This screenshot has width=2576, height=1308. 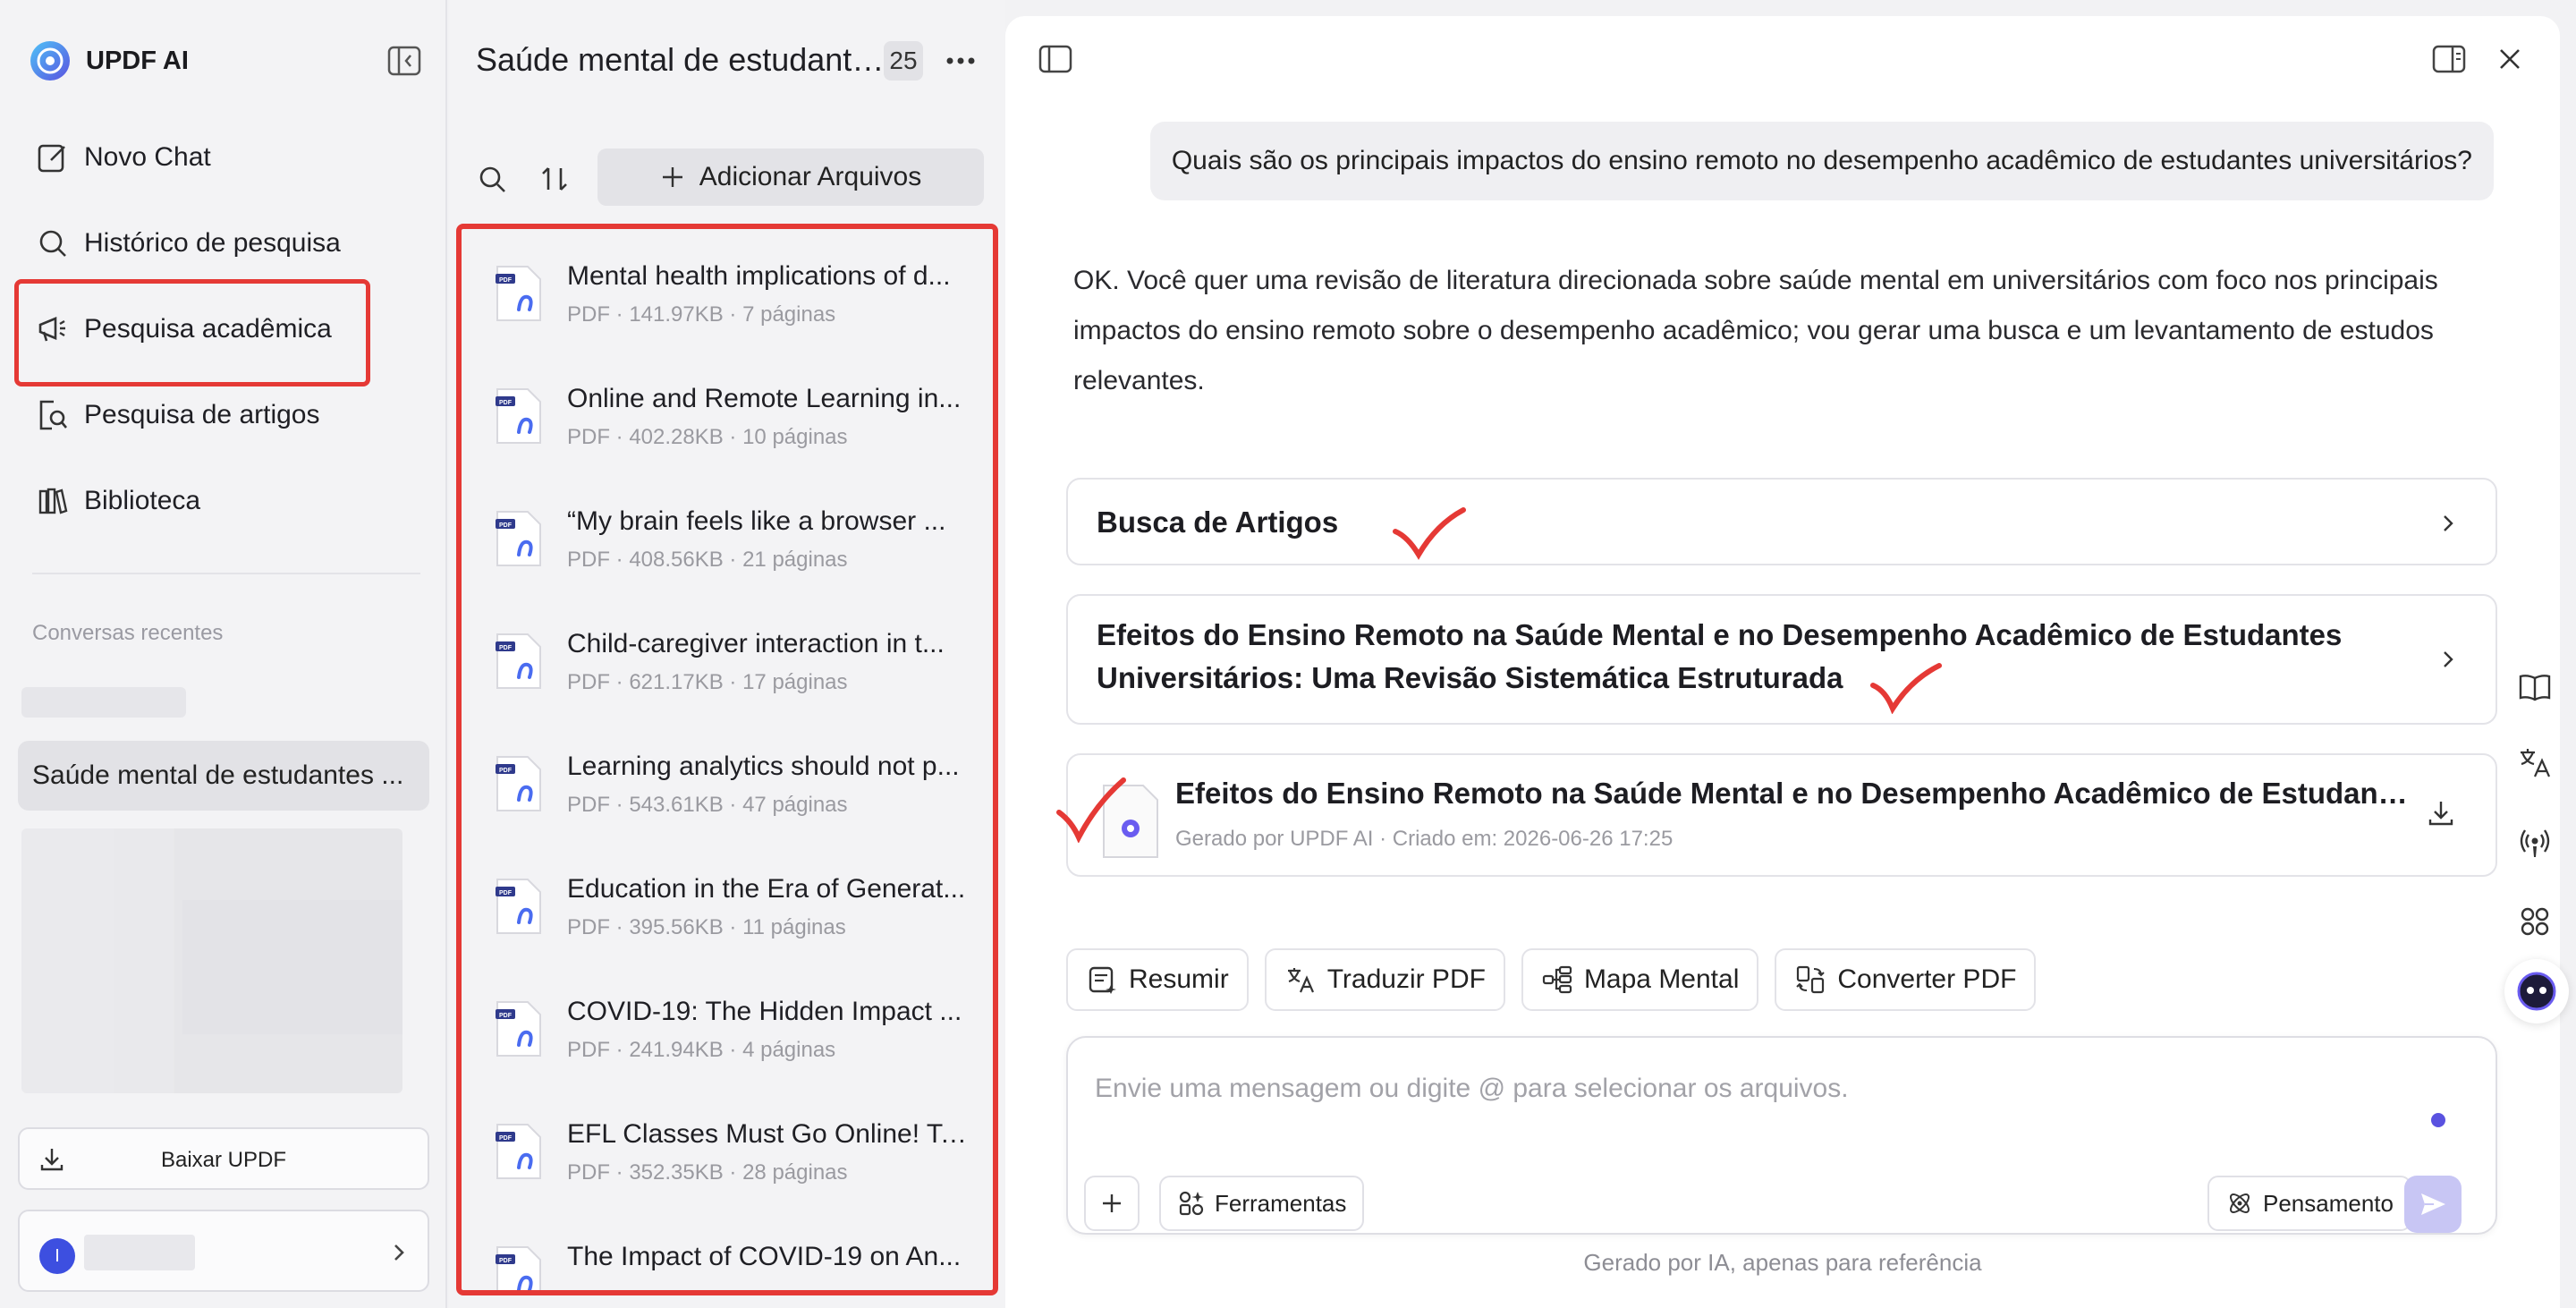 What do you see at coordinates (226, 573) in the screenshot?
I see `divider` at bounding box center [226, 573].